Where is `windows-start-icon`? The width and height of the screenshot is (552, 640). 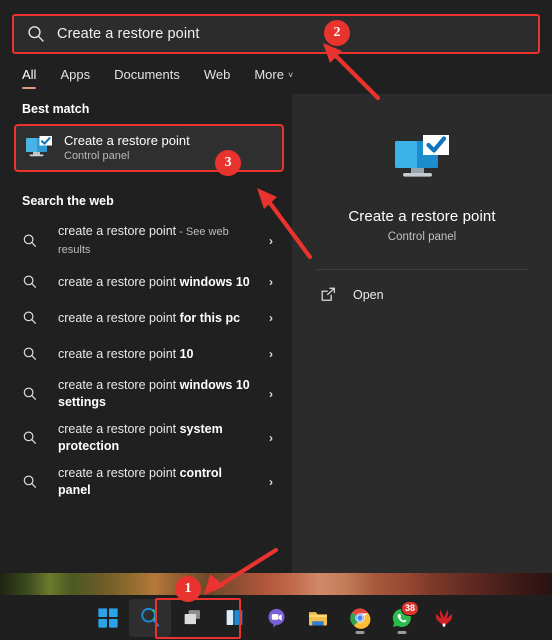 windows-start-icon is located at coordinates (108, 618).